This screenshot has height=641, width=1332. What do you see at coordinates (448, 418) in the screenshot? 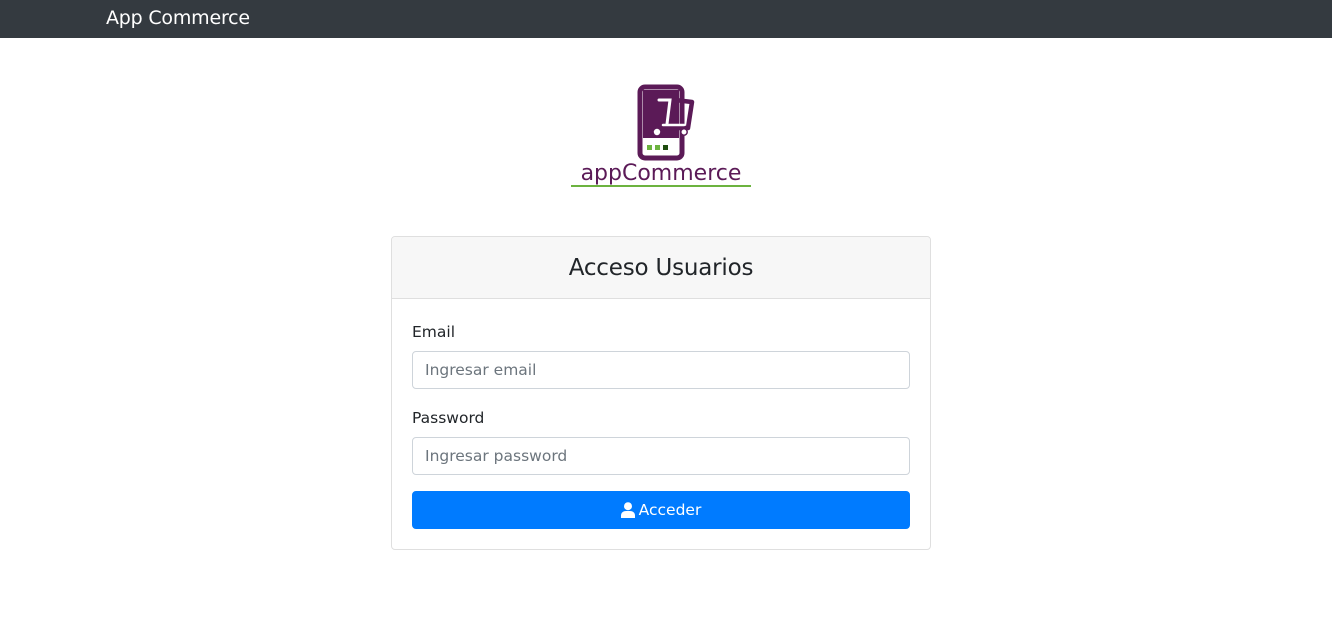
I see `password-label: Password` at bounding box center [448, 418].